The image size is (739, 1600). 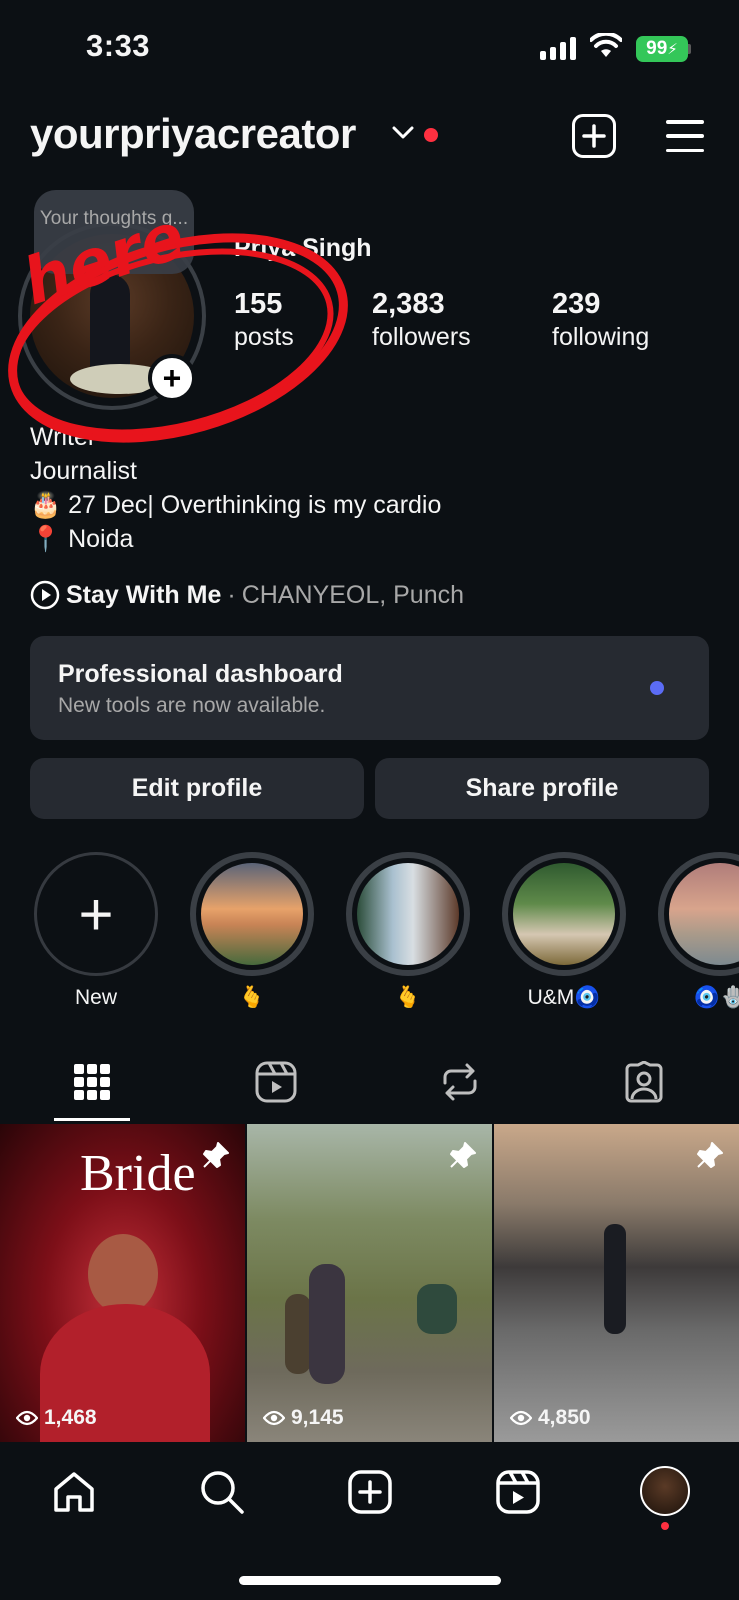 What do you see at coordinates (82, 539) in the screenshot?
I see `bio-line: 📍 Noida` at bounding box center [82, 539].